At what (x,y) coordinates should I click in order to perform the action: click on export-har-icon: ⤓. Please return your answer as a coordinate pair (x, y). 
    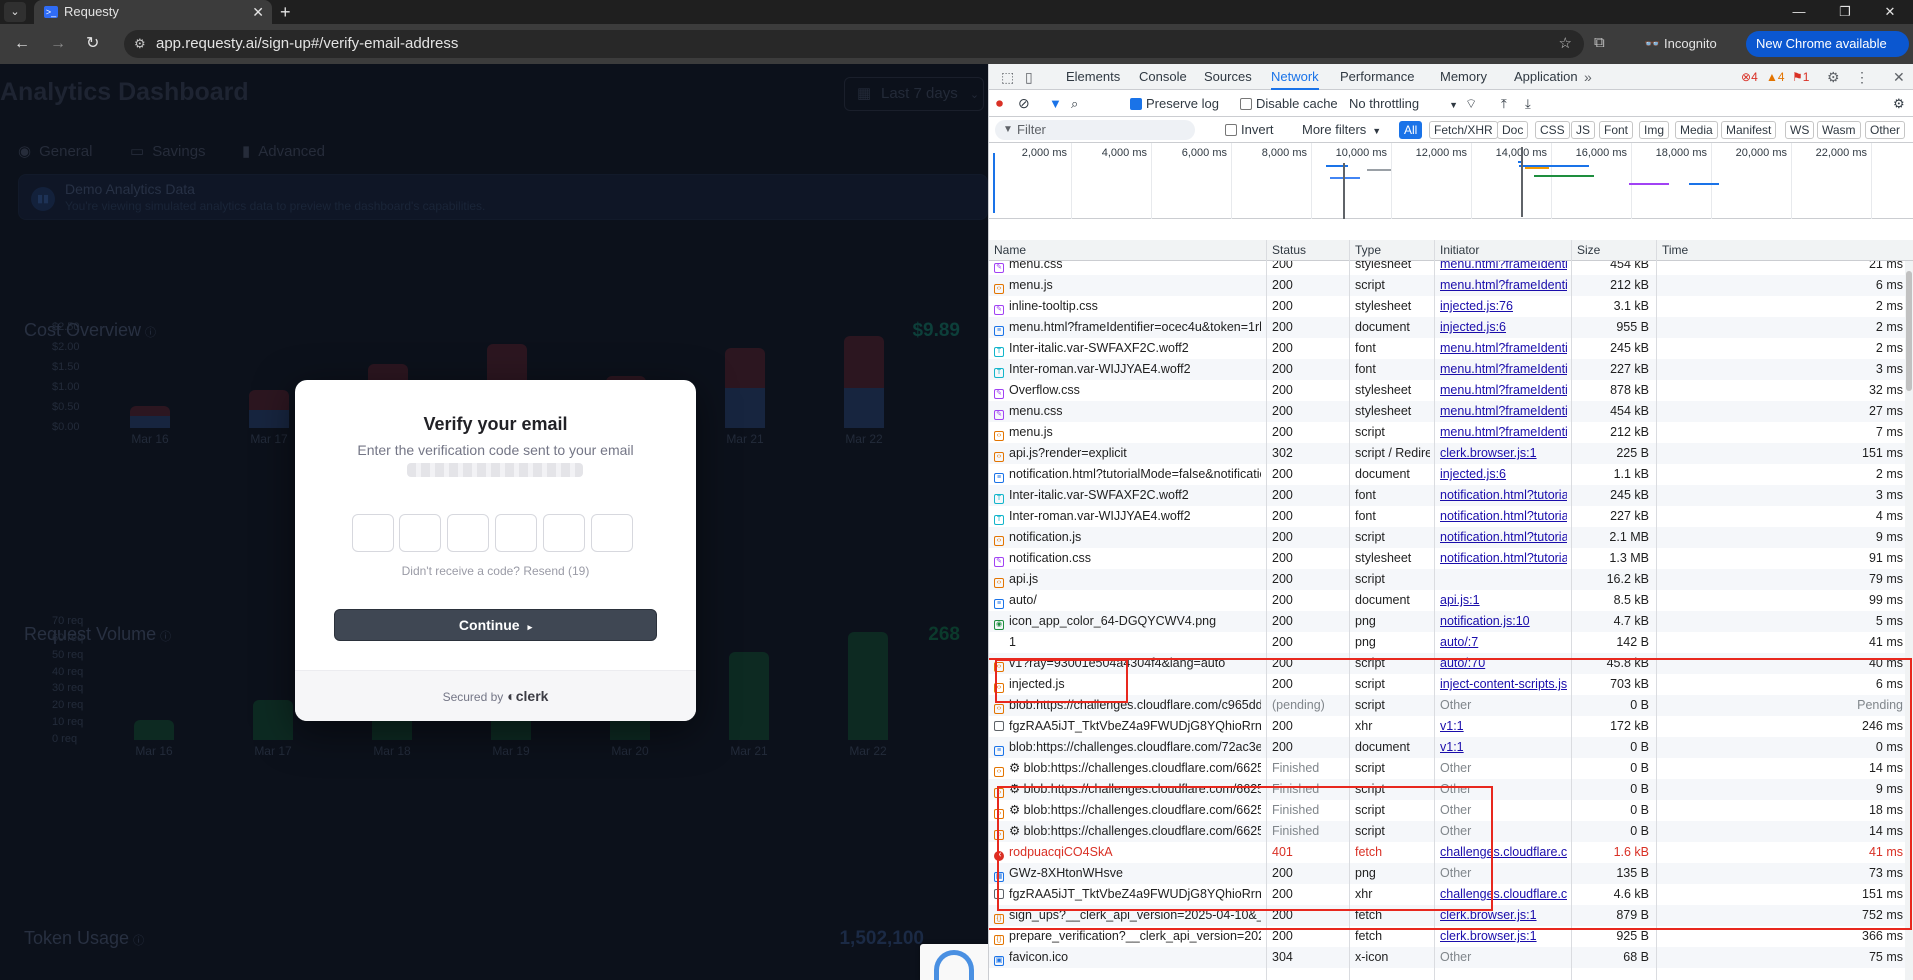
    Looking at the image, I should click on (1528, 103).